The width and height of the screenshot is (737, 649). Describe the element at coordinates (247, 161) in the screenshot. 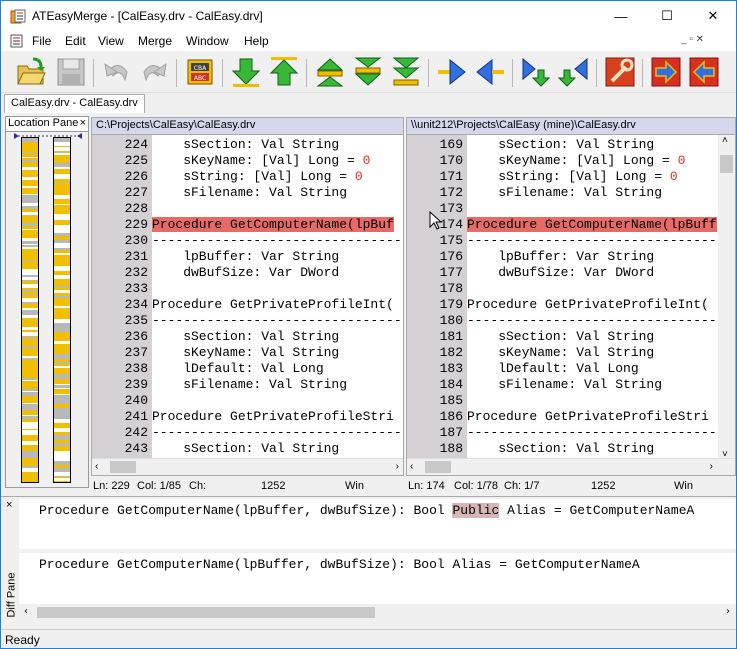

I see `left-code-line: 225 sKeyName: [Val] Long = 0` at that location.